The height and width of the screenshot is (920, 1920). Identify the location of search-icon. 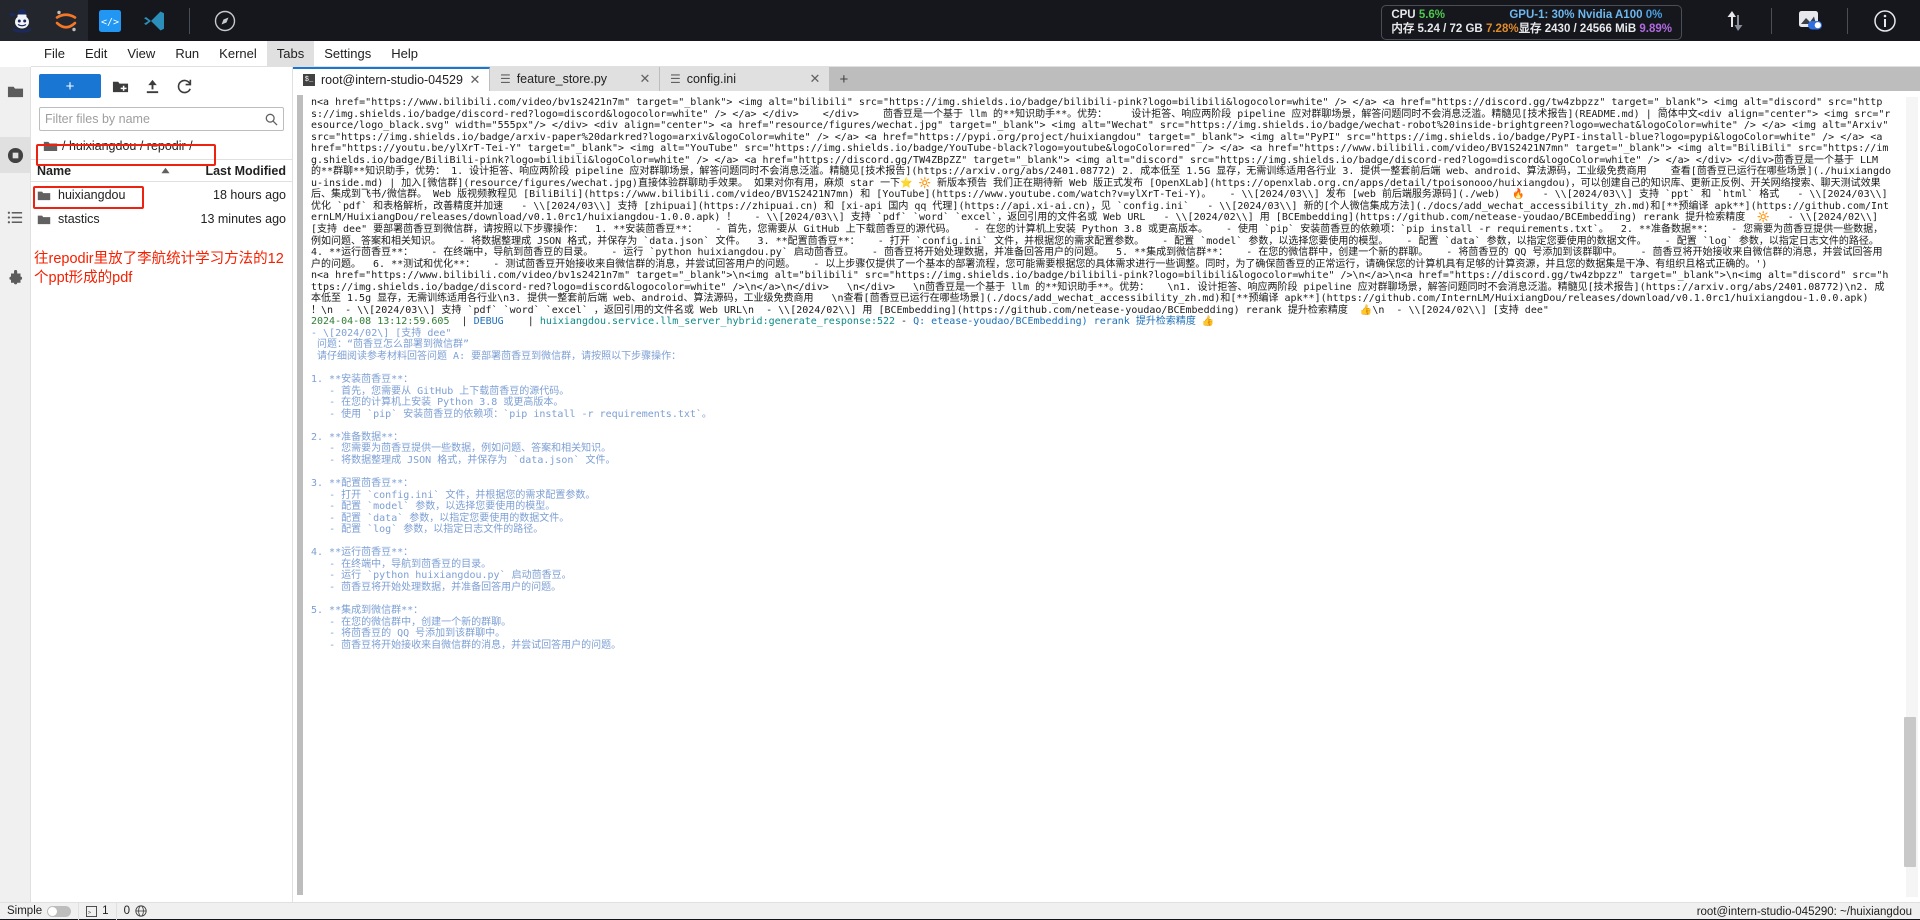
(271, 119).